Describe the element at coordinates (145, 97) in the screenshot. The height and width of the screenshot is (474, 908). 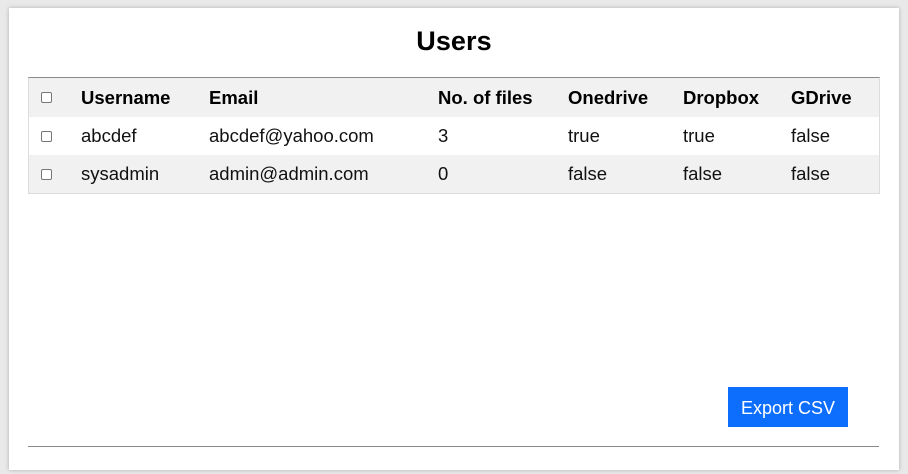
I see `column-header-username: Username` at that location.